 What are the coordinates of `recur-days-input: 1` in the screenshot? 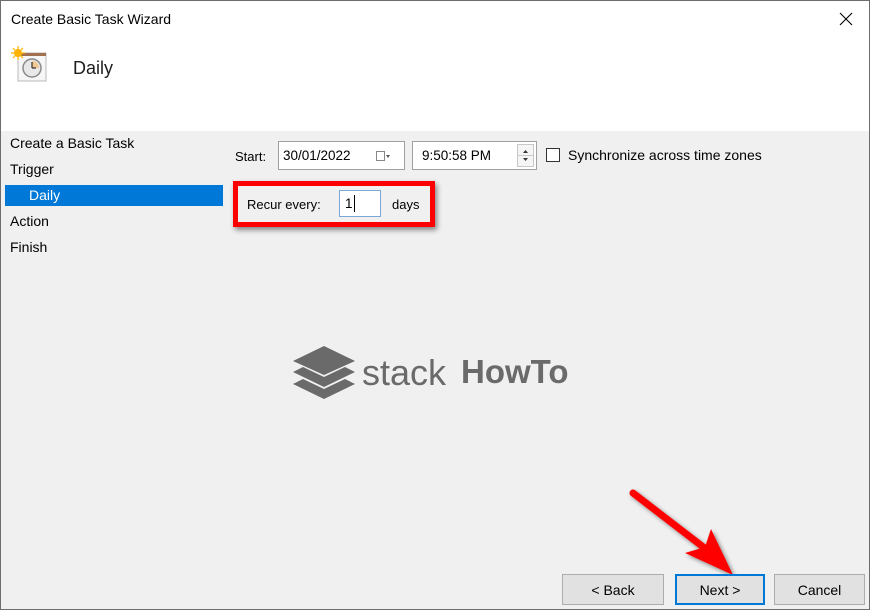 It's located at (360, 203).